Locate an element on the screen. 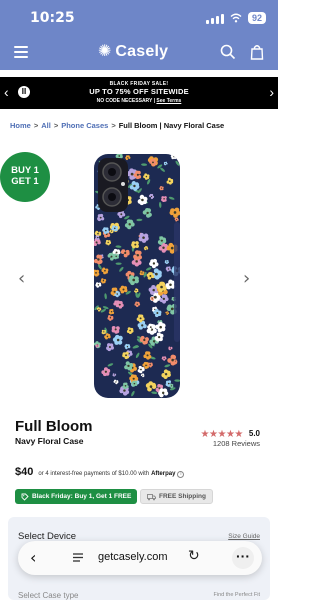  badge-line-2: GET 1 is located at coordinates (25, 181).